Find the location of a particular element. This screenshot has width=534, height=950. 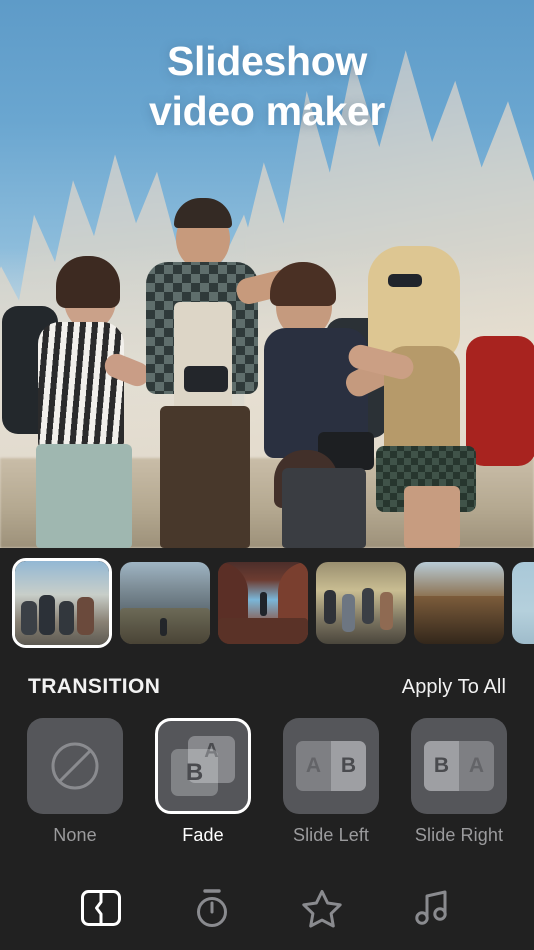

slide-left-icon: A B is located at coordinates (331, 766).